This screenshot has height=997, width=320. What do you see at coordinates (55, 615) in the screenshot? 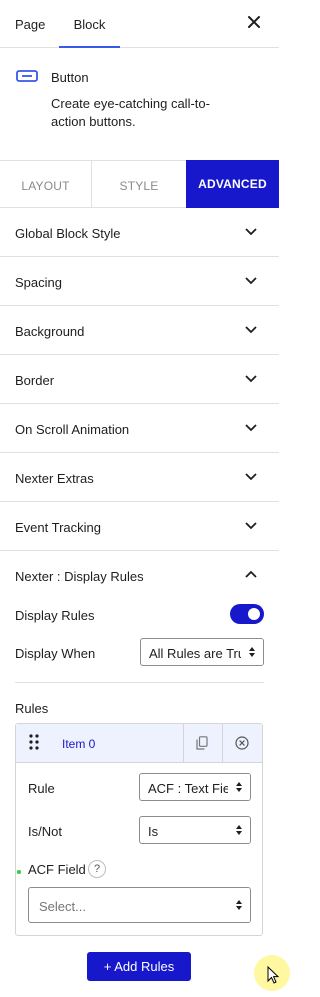
I see `display-rules-label: Display Rules` at bounding box center [55, 615].